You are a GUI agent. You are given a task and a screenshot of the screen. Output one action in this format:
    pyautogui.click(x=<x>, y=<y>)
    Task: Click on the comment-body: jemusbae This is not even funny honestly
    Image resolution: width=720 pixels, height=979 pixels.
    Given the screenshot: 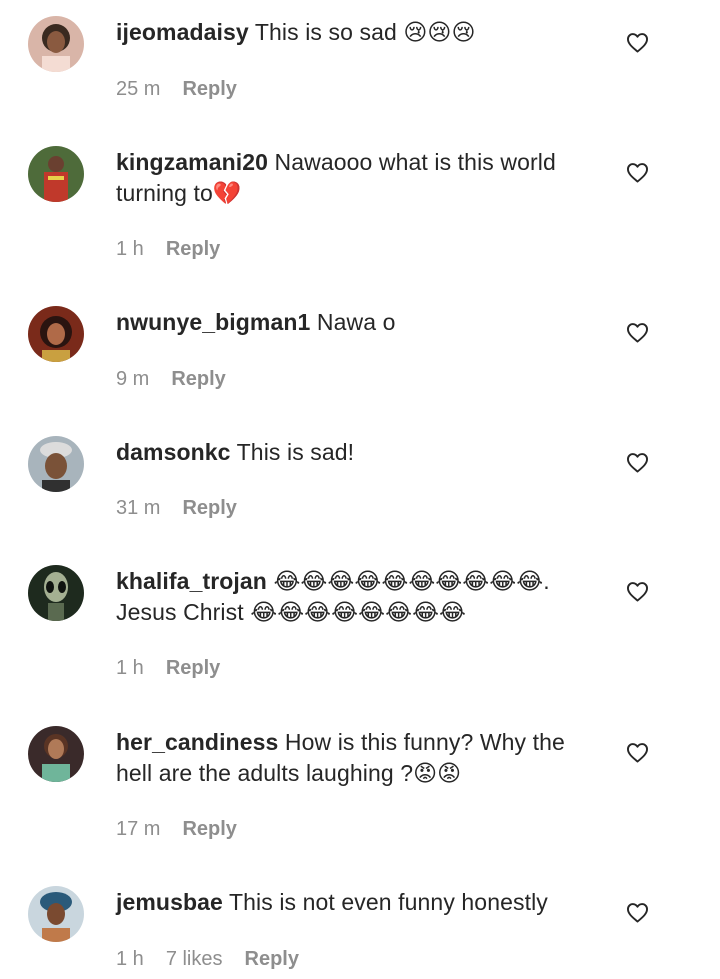 What is the action you would take?
    pyautogui.click(x=356, y=902)
    